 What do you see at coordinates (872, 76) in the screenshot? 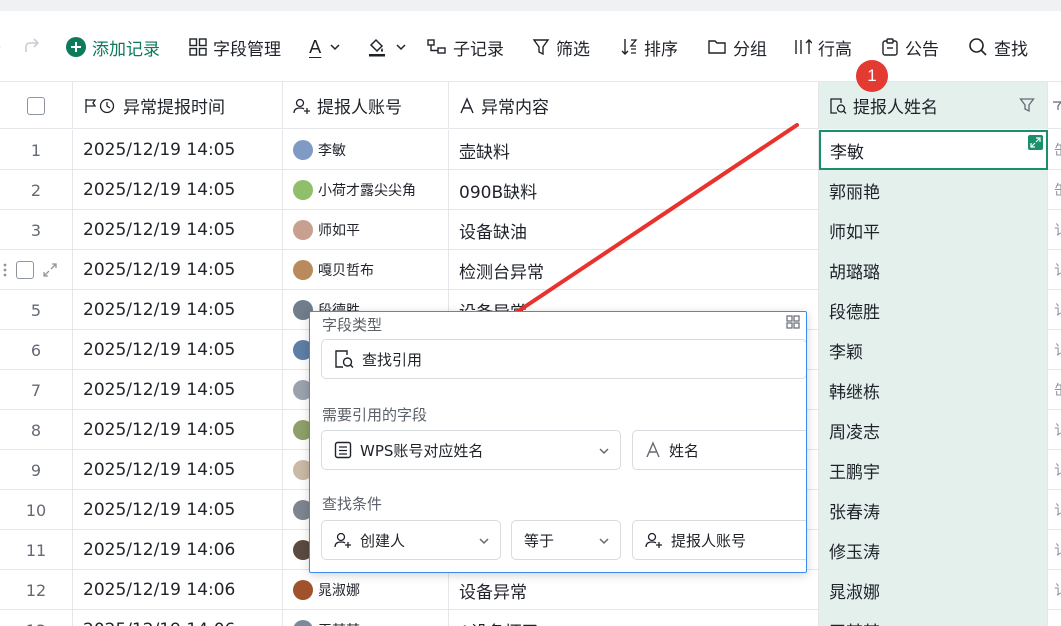
I see `step-badge: 1` at bounding box center [872, 76].